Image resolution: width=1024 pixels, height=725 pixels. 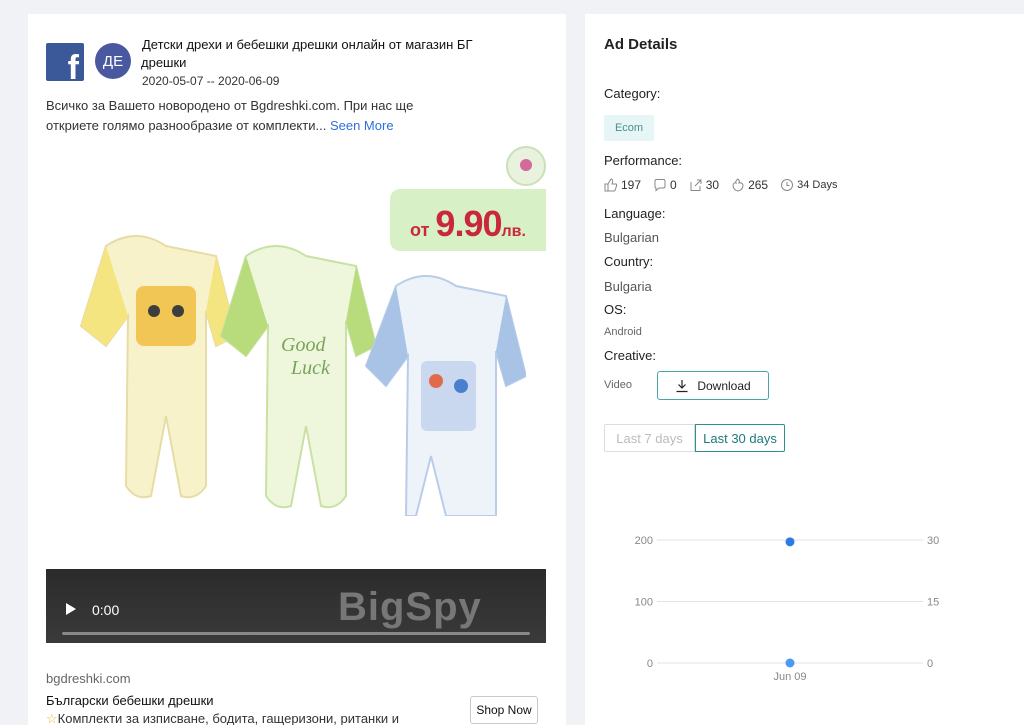 I want to click on duration-stat: 34 Days, so click(x=808, y=185).